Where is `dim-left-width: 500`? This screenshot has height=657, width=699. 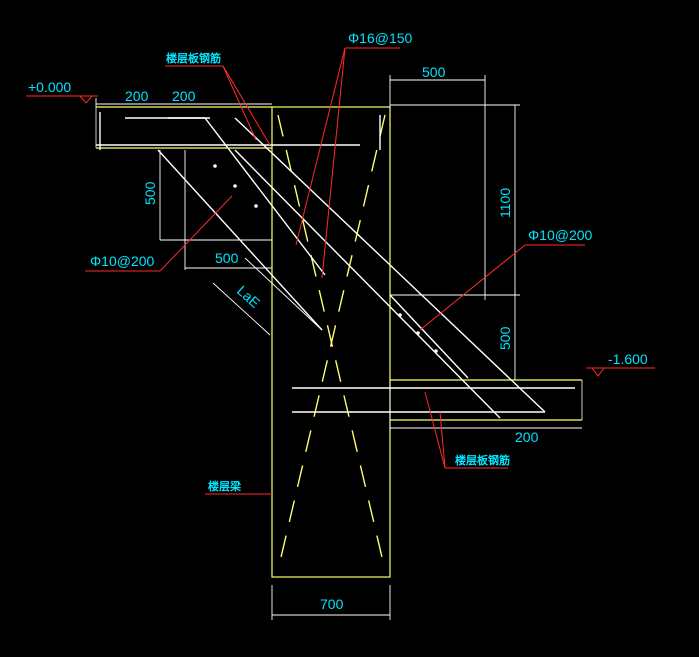
dim-left-width: 500 is located at coordinates (227, 258).